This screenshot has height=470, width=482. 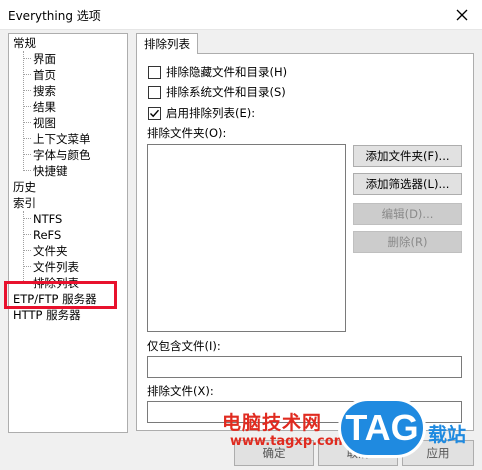 I want to click on tree-item-home: 首页, so click(x=44, y=75).